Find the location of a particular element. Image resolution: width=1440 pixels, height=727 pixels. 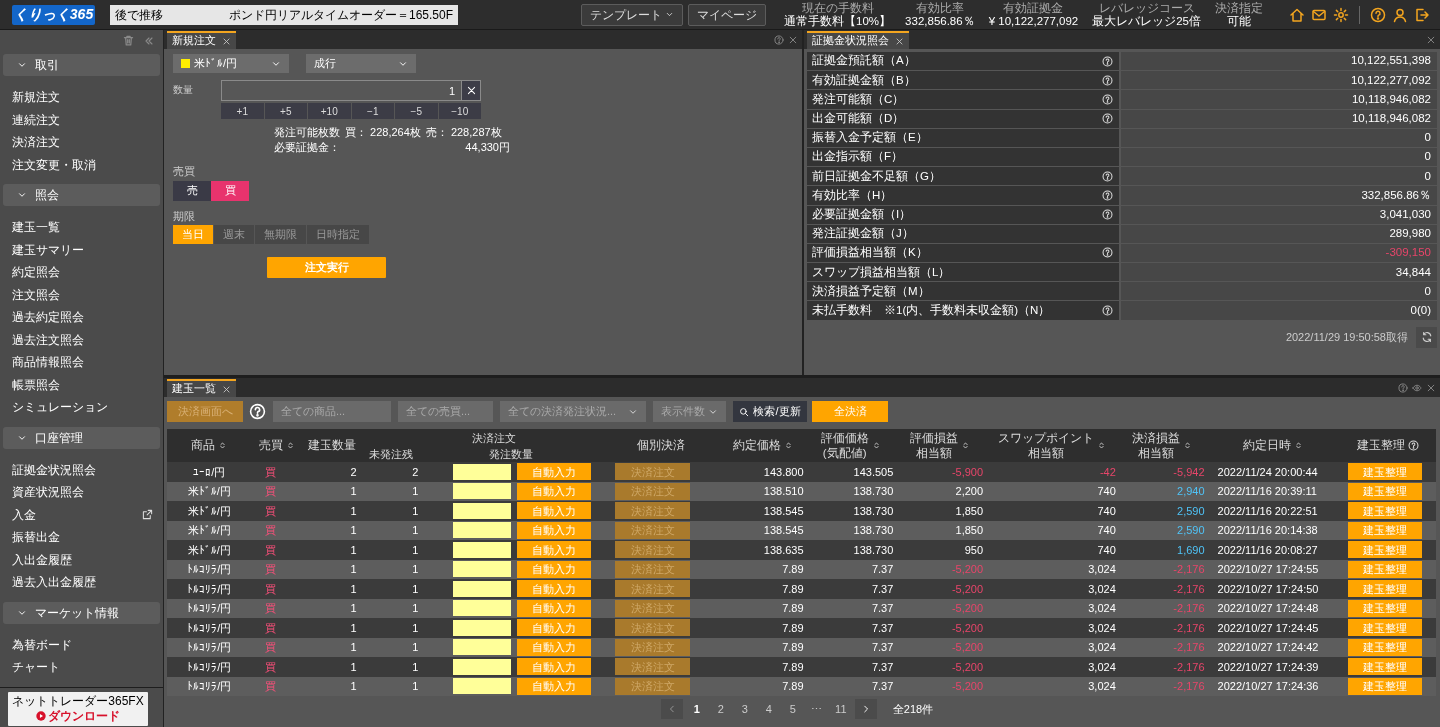

page-button: 11 is located at coordinates (840, 709).